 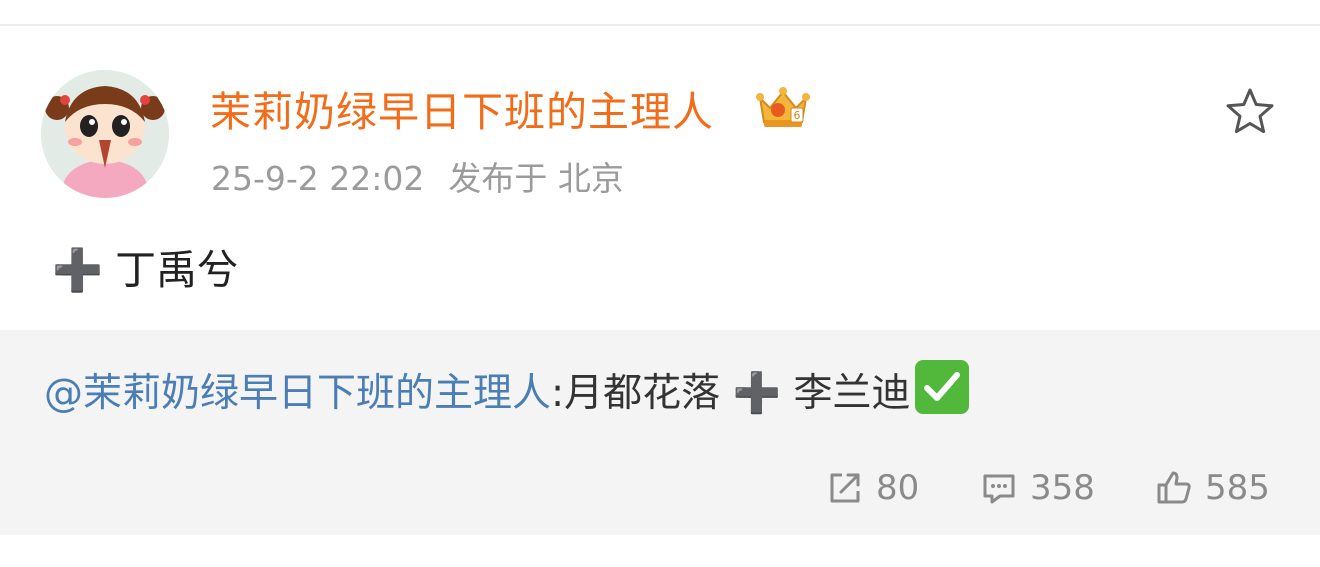 I want to click on svg-text: 6, so click(x=797, y=115).